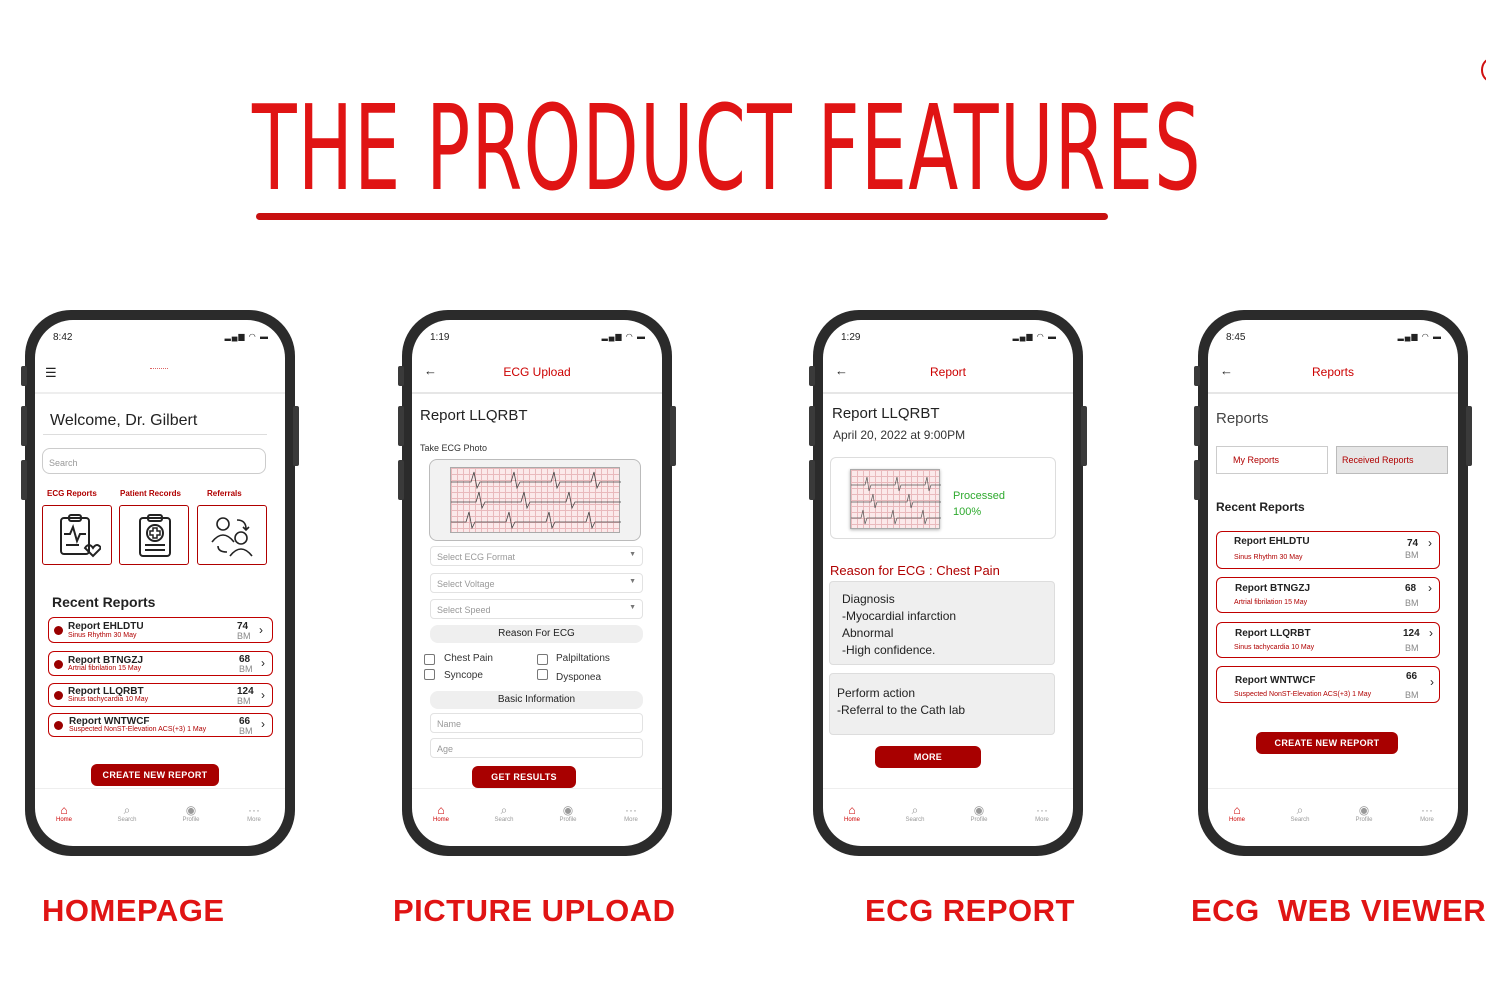 The height and width of the screenshot is (986, 1486). Describe the element at coordinates (454, 448) in the screenshot. I see `take-photo-label: Take ECG Photo` at that location.